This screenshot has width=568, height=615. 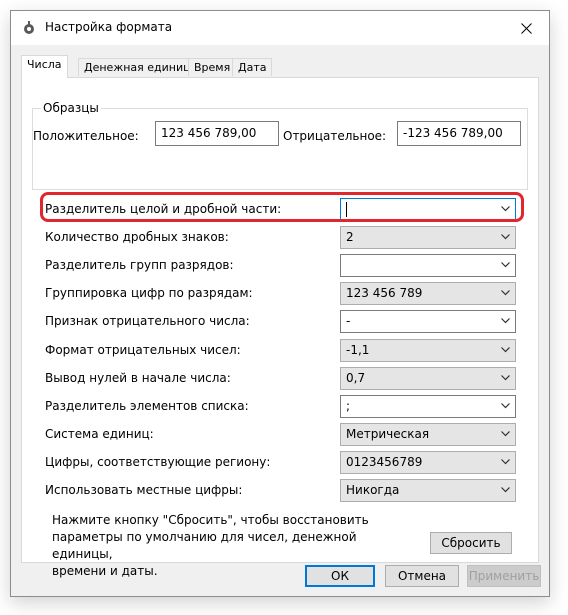 What do you see at coordinates (147, 406) in the screenshot?
I see `setting-label: Разделитель элементов списка:` at bounding box center [147, 406].